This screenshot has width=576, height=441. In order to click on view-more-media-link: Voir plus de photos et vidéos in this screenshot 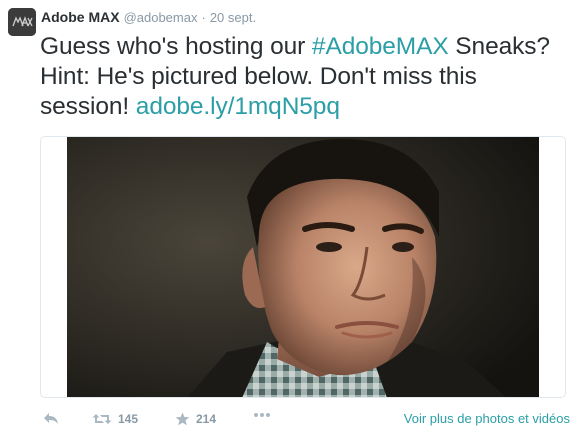, I will do `click(487, 418)`.